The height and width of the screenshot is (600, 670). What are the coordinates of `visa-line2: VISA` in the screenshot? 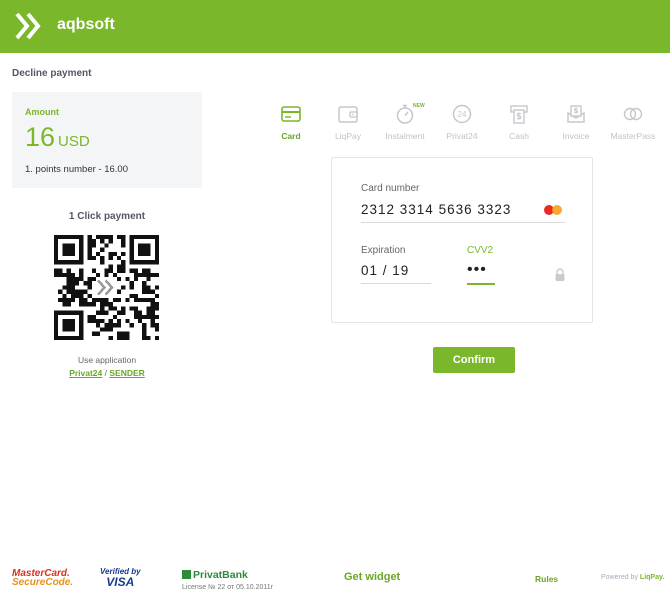 It's located at (120, 582).